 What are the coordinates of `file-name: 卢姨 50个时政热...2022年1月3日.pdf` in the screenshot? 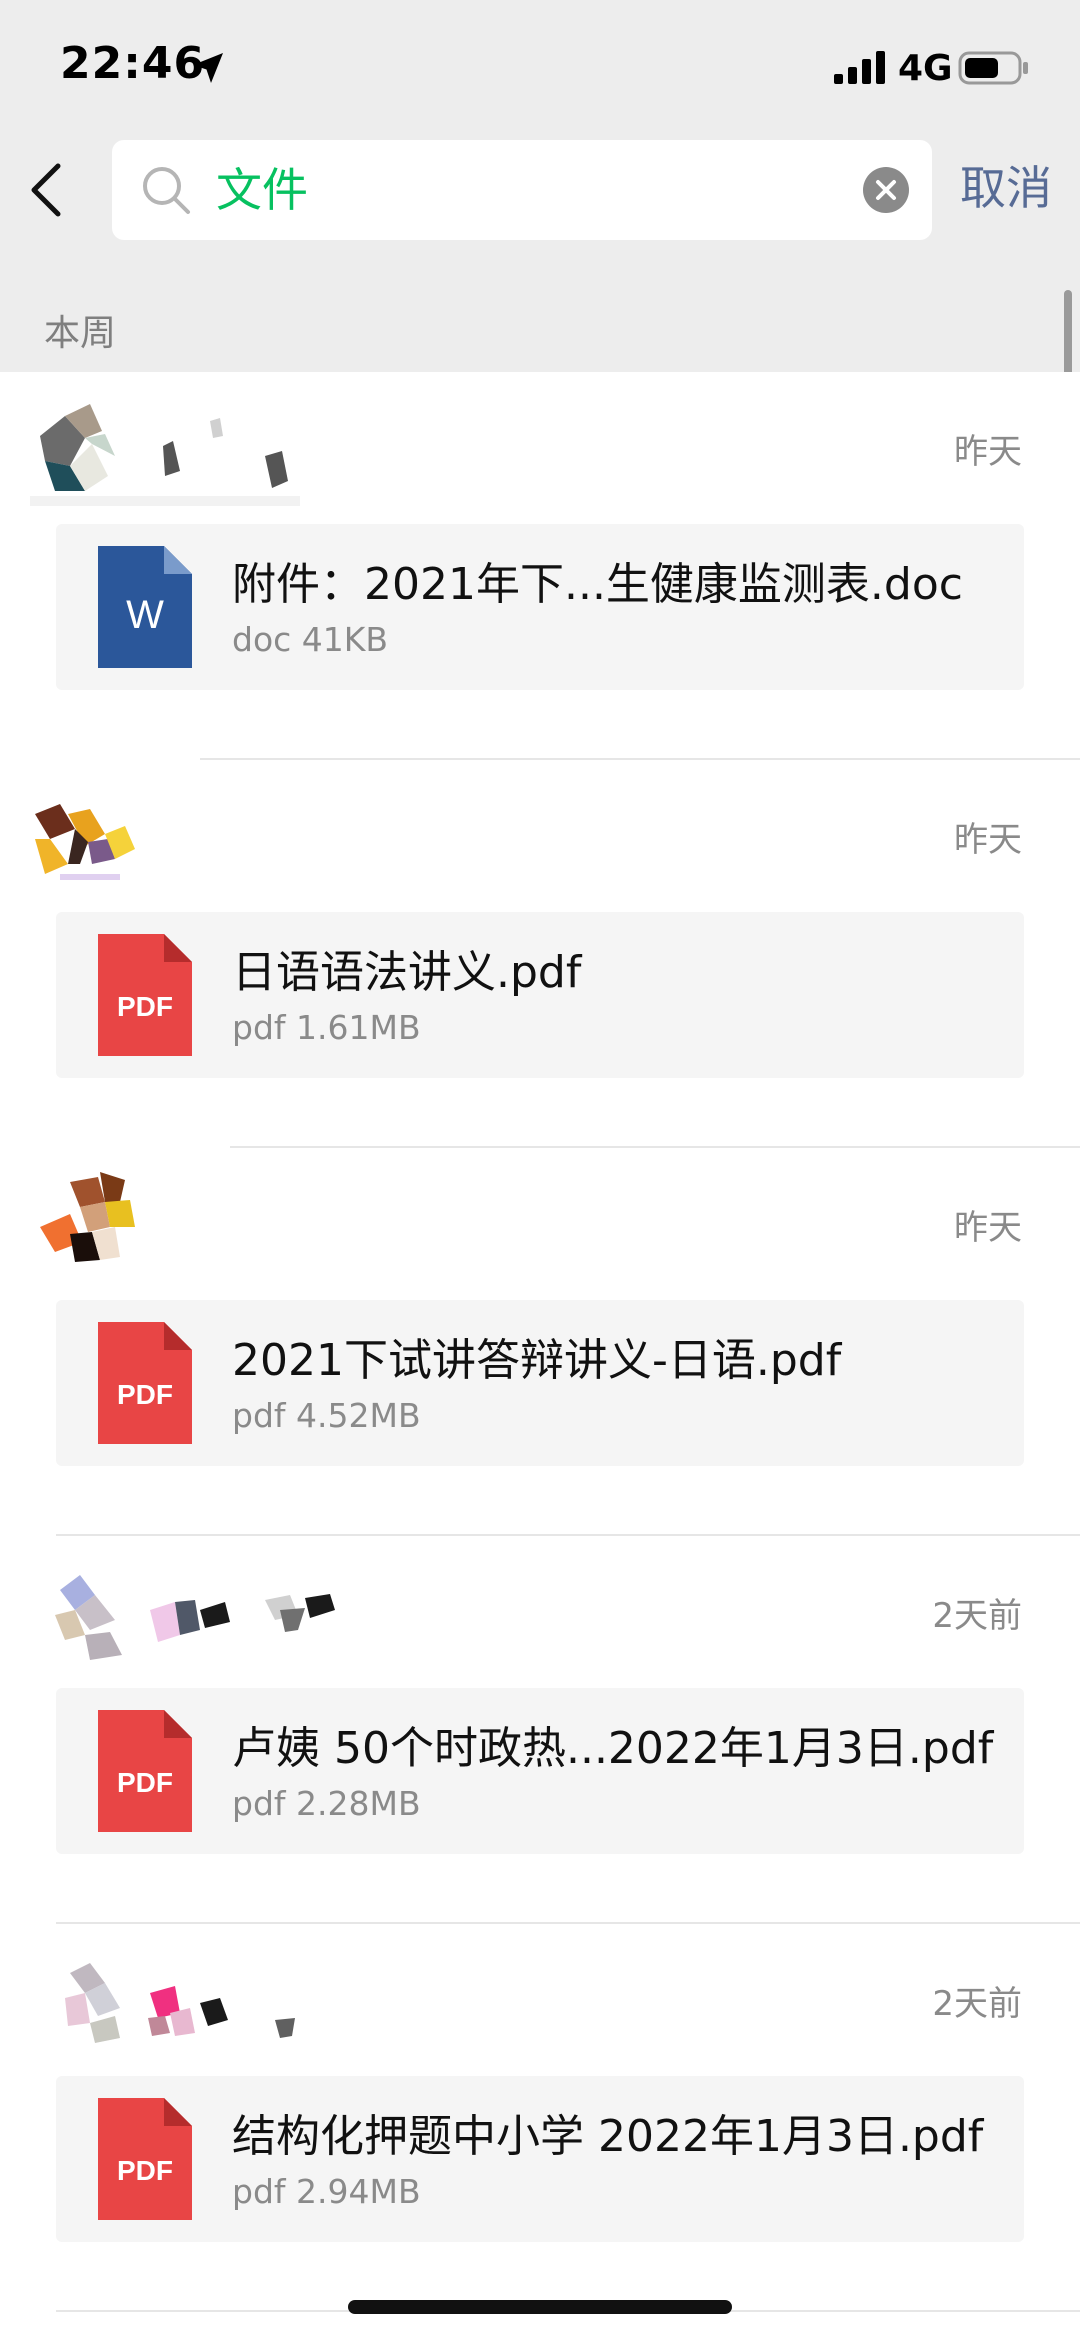 It's located at (613, 1748).